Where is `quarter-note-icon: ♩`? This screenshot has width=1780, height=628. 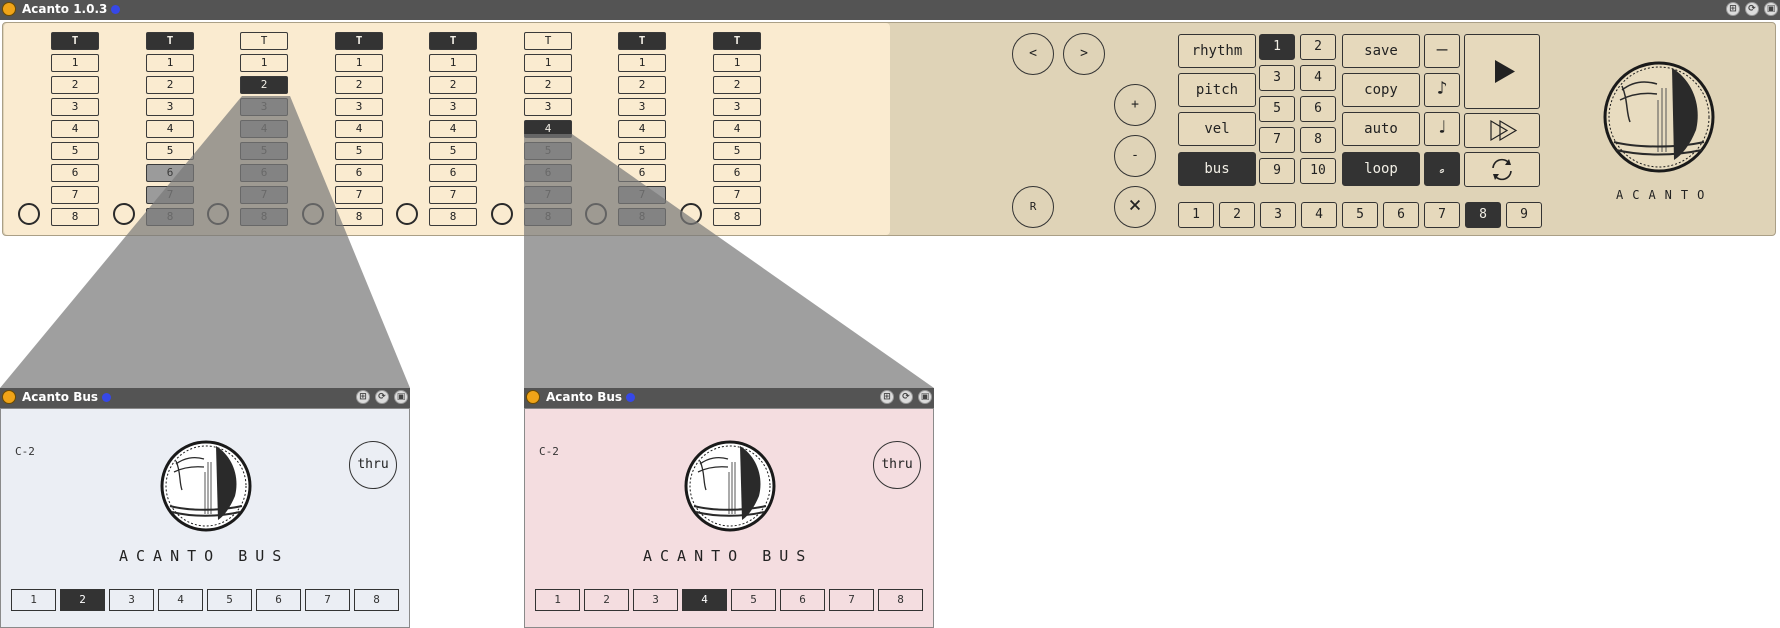
quarter-note-icon: ♩ is located at coordinates (1442, 127).